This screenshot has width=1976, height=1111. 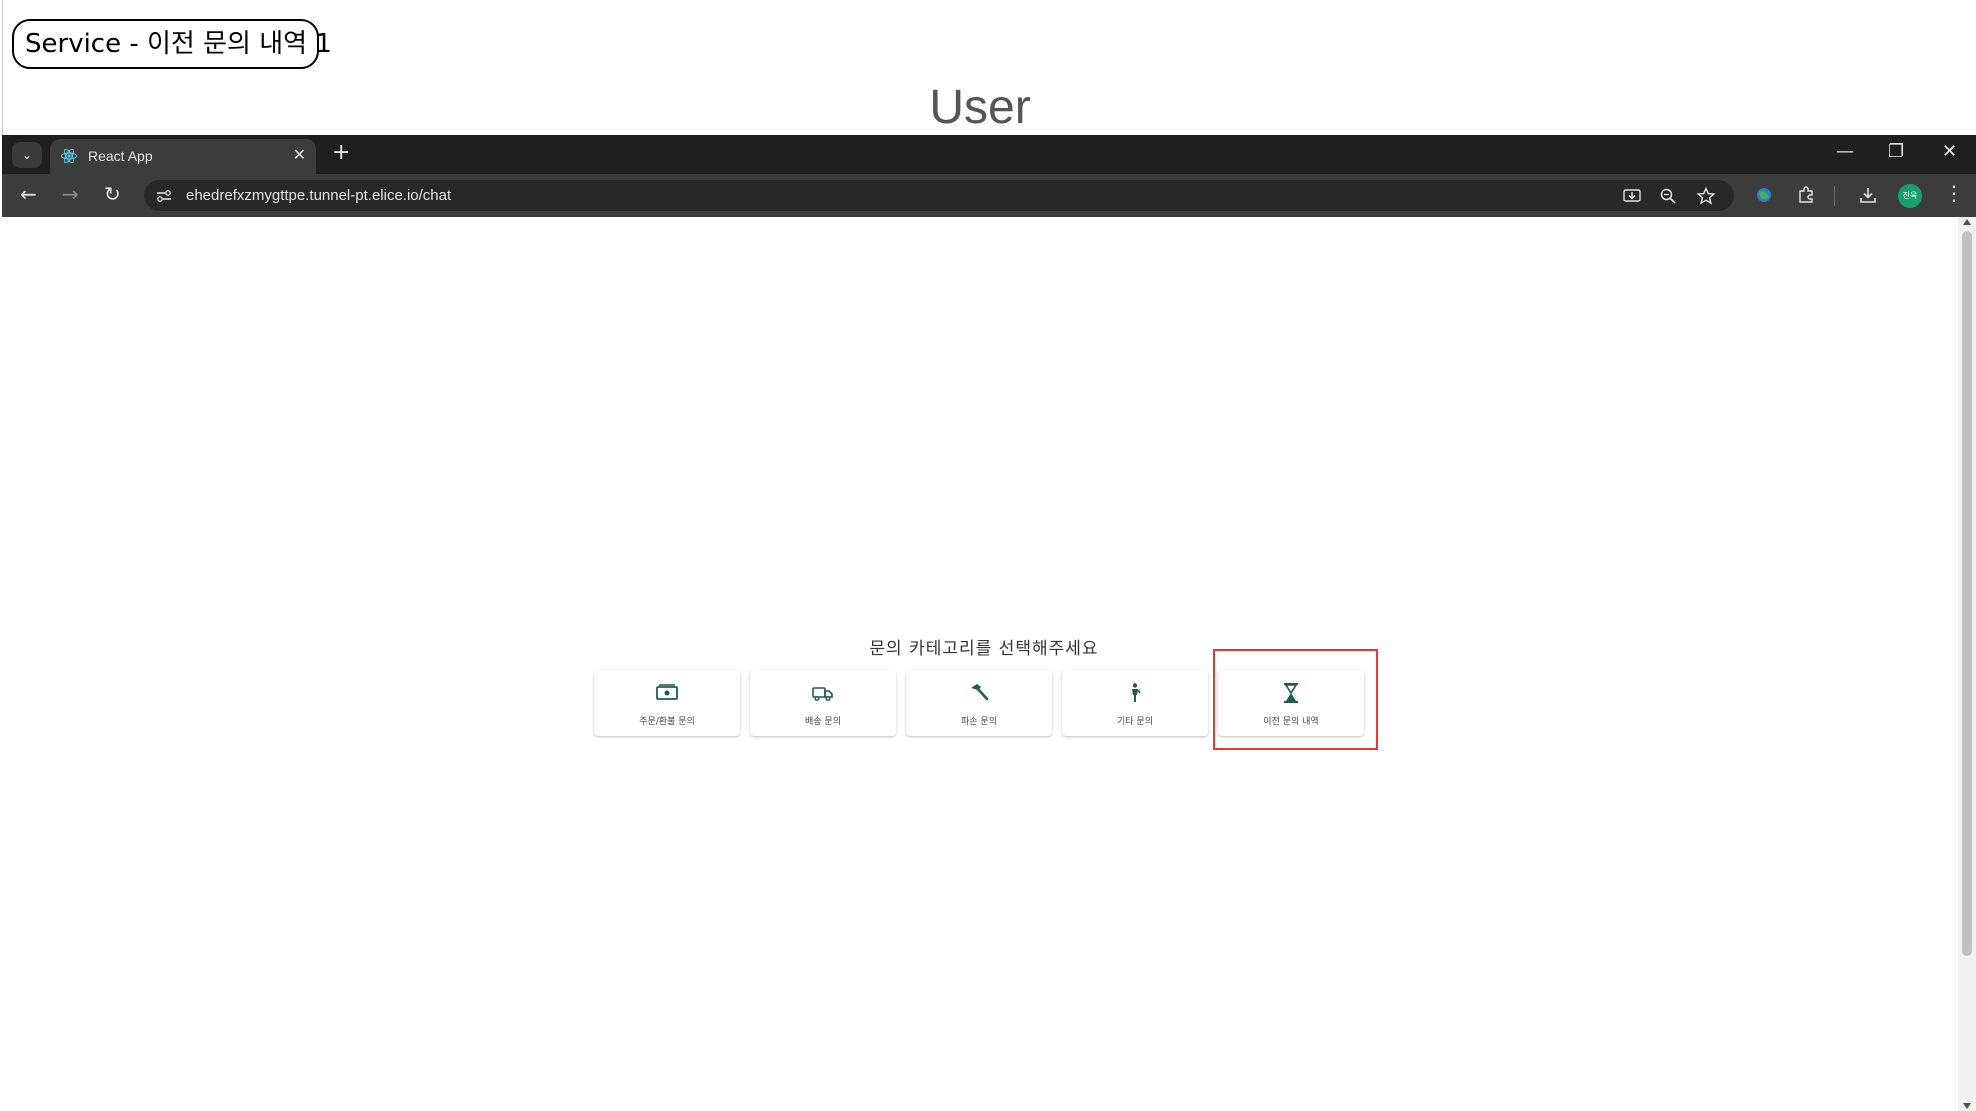 What do you see at coordinates (120, 156) in the screenshot?
I see `tab-title: React App` at bounding box center [120, 156].